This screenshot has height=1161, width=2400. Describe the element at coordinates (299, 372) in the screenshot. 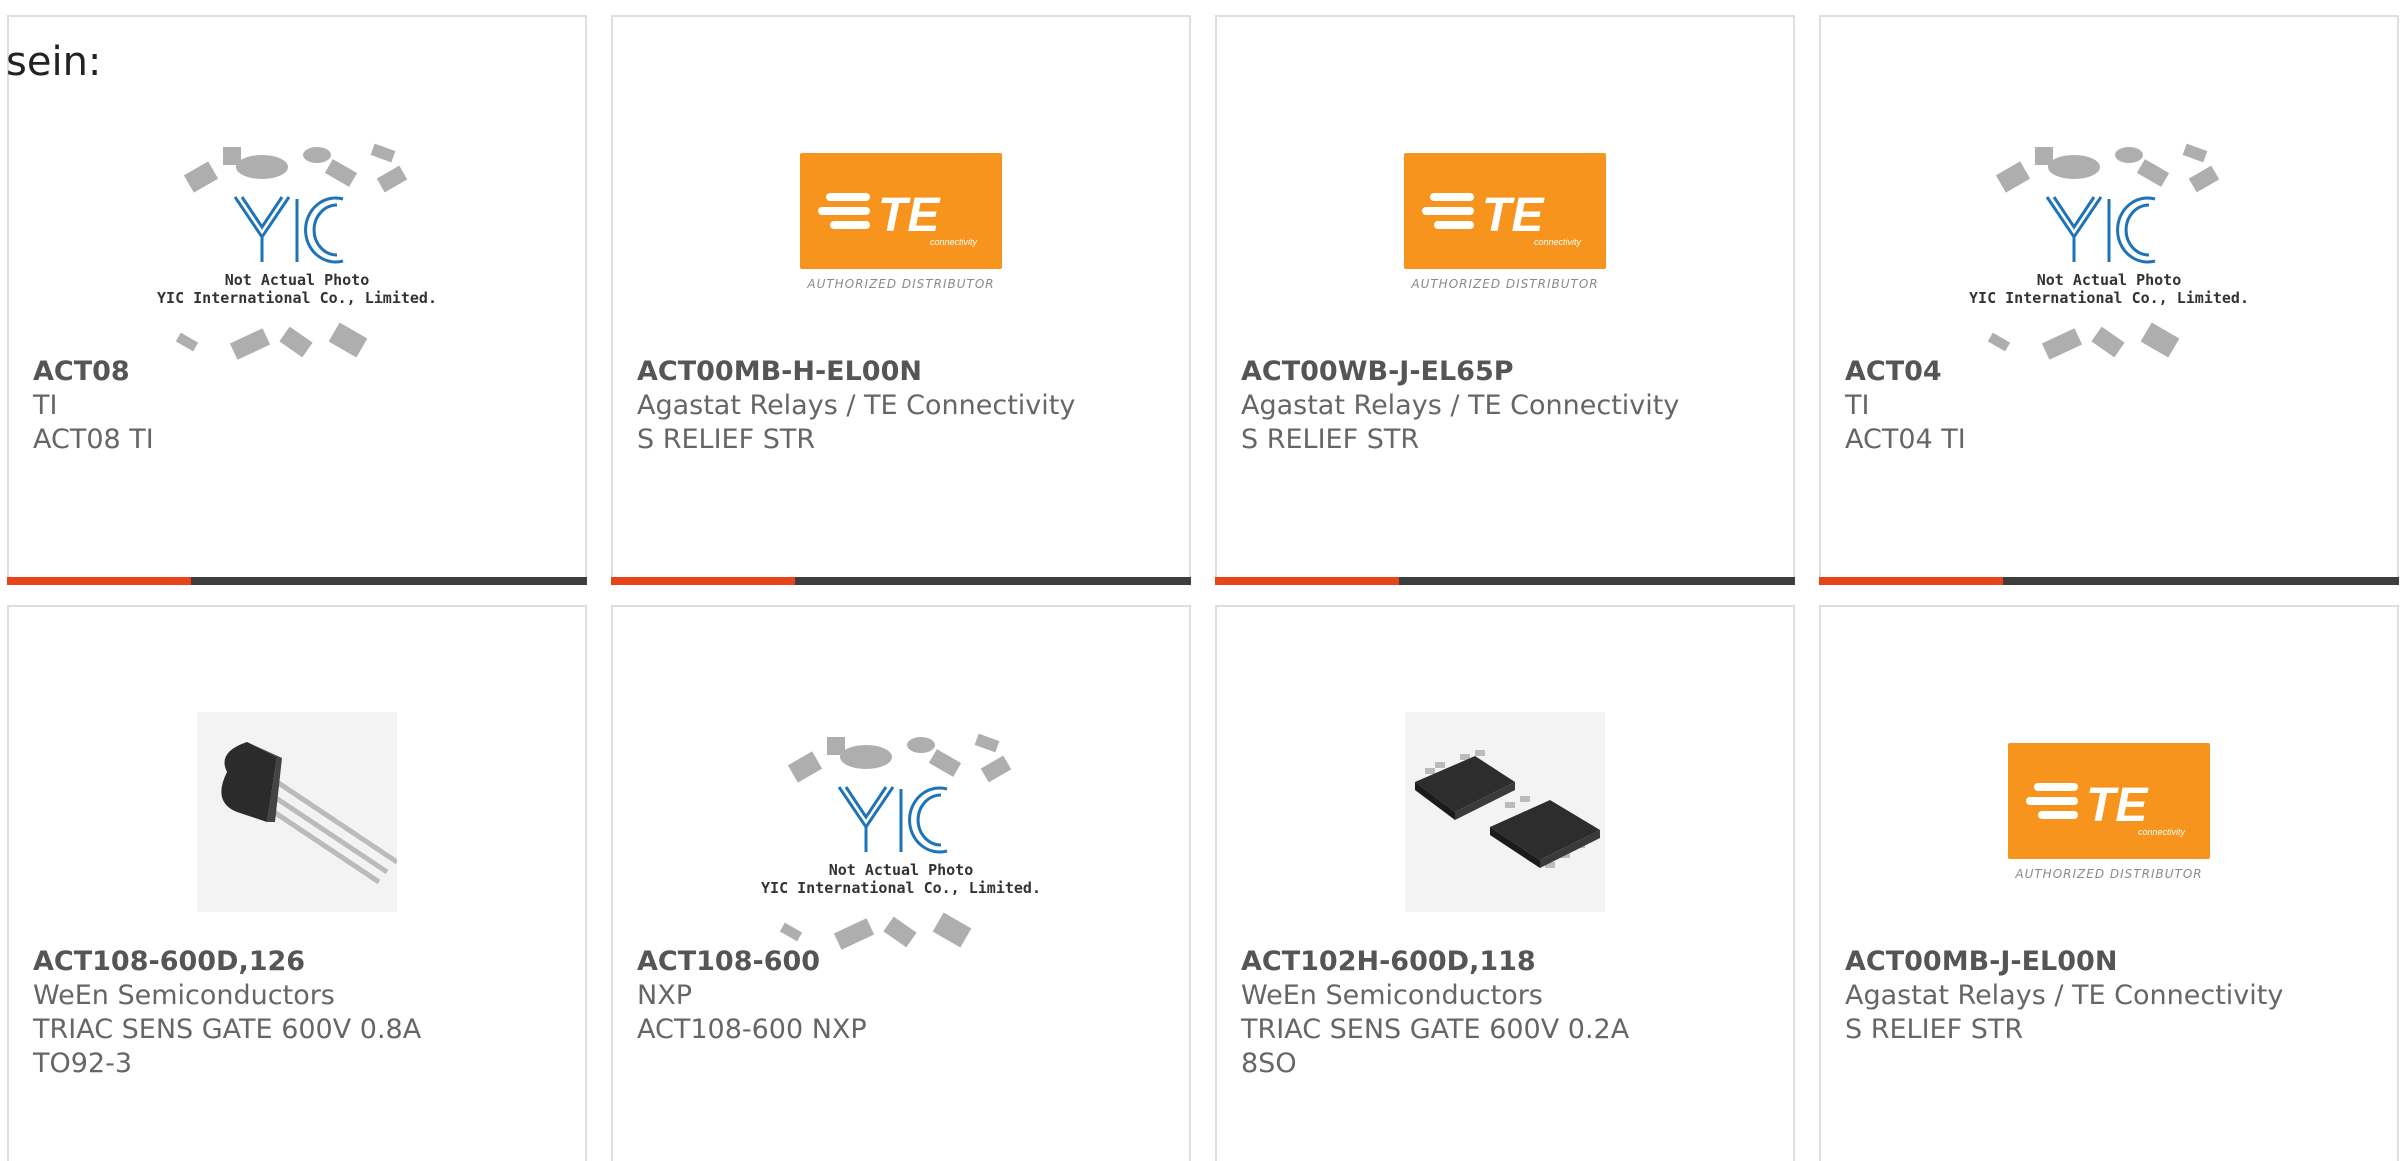

I see `part-number-link: ACT08` at that location.